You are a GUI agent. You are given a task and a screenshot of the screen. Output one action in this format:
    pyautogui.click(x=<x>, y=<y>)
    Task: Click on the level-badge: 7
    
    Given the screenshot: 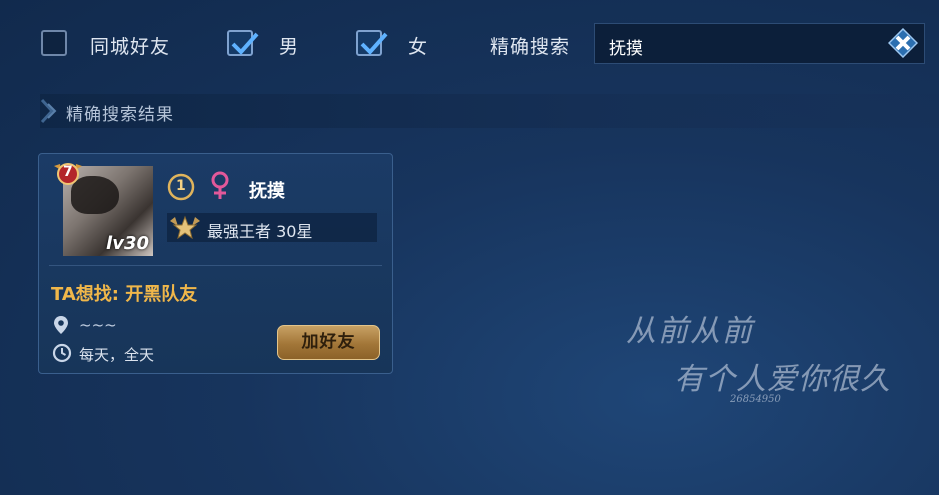 What is the action you would take?
    pyautogui.click(x=68, y=174)
    